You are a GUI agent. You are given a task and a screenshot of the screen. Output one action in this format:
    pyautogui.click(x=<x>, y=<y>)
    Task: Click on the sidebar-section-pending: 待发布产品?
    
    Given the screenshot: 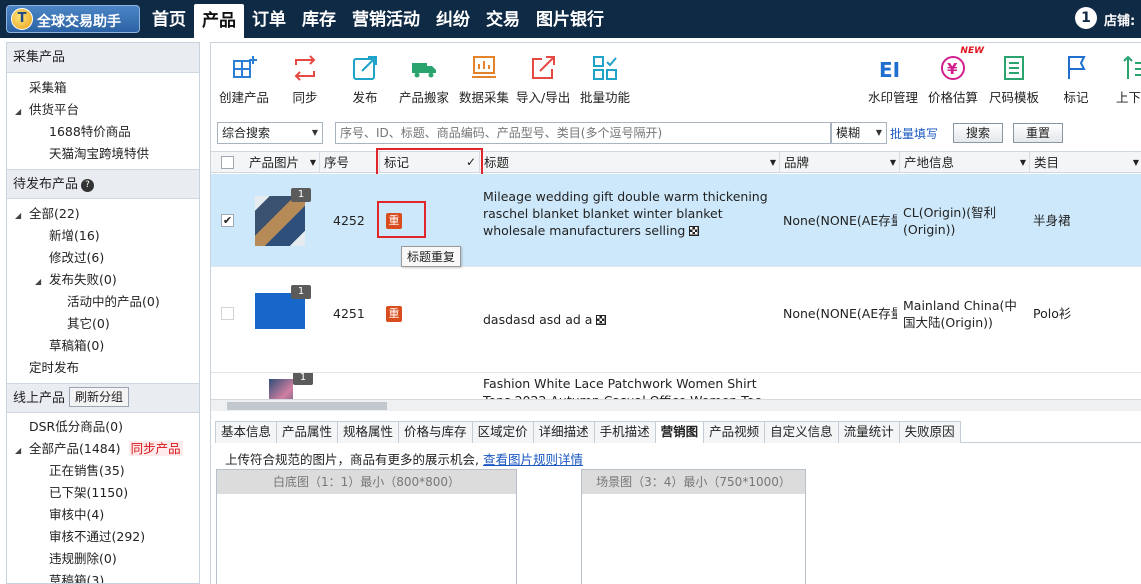 What is the action you would take?
    pyautogui.click(x=103, y=184)
    